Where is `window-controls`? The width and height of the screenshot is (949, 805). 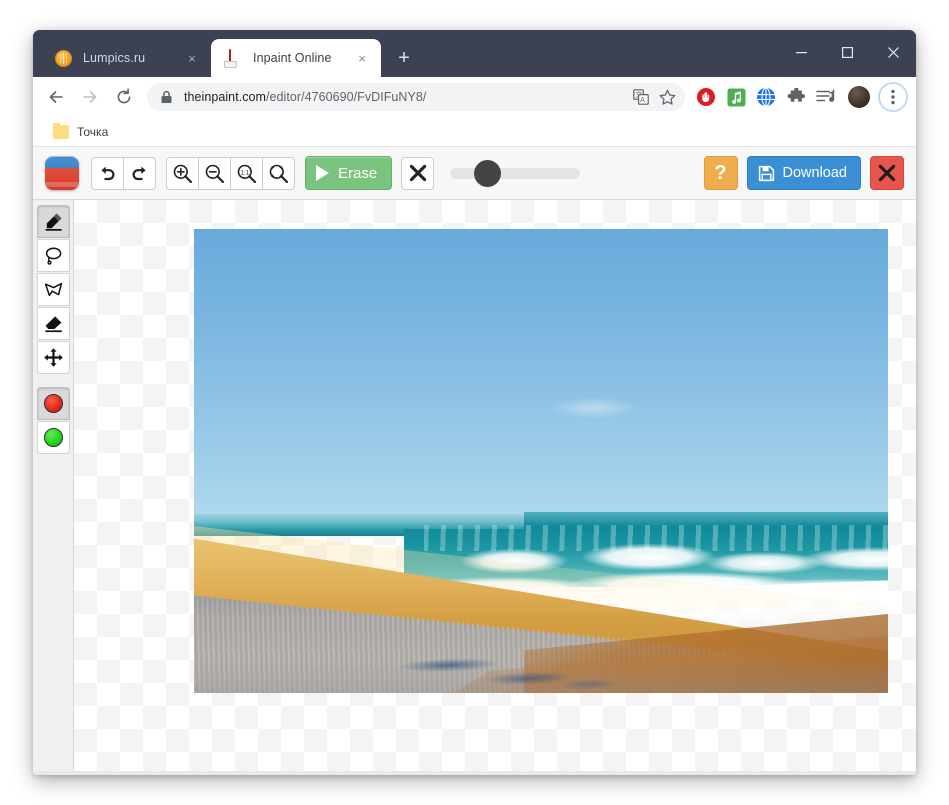 window-controls is located at coordinates (847, 52).